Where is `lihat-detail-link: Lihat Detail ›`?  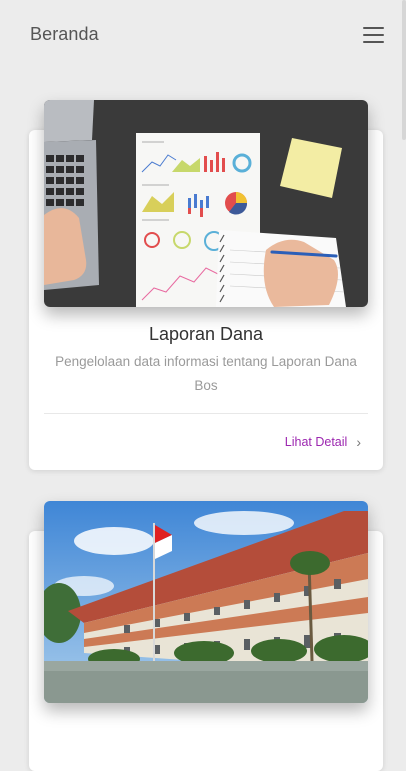 lihat-detail-link: Lihat Detail › is located at coordinates (323, 442).